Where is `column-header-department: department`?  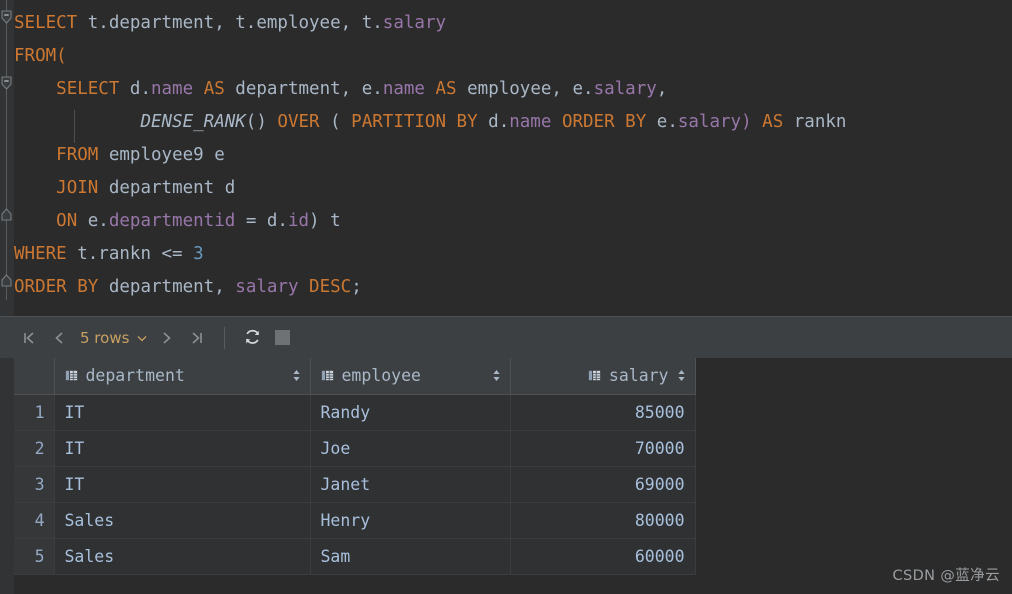 column-header-department: department is located at coordinates (182, 376).